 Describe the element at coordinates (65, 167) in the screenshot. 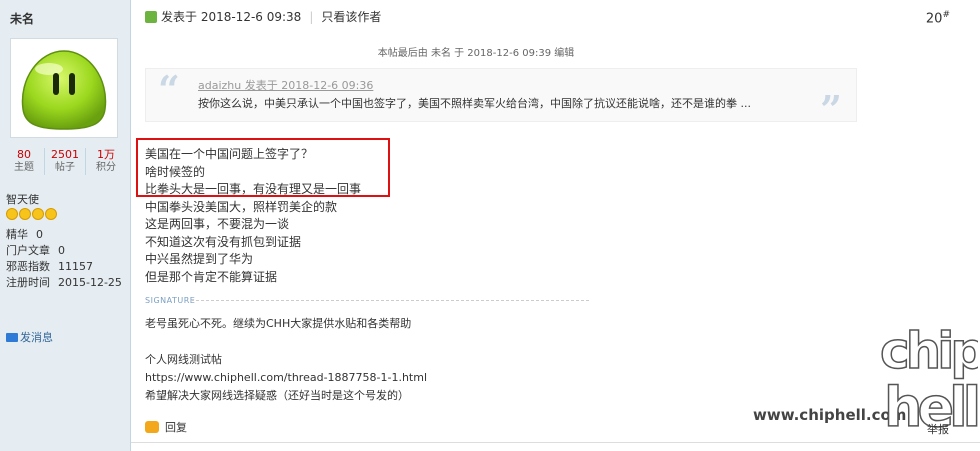

I see `stat-posts-label: 帖子` at that location.